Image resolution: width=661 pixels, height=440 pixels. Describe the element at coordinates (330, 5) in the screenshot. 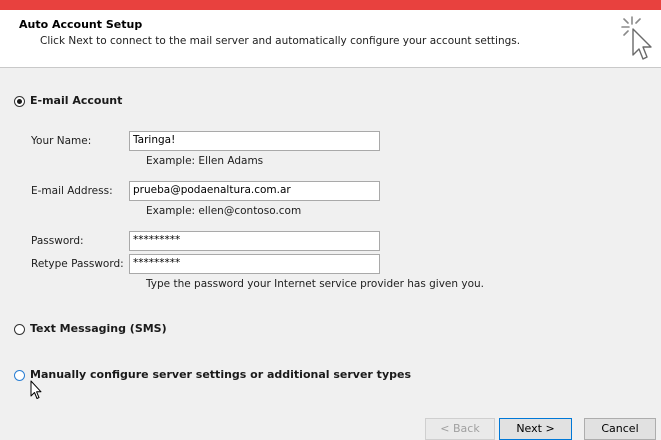

I see `window-top-bar` at that location.